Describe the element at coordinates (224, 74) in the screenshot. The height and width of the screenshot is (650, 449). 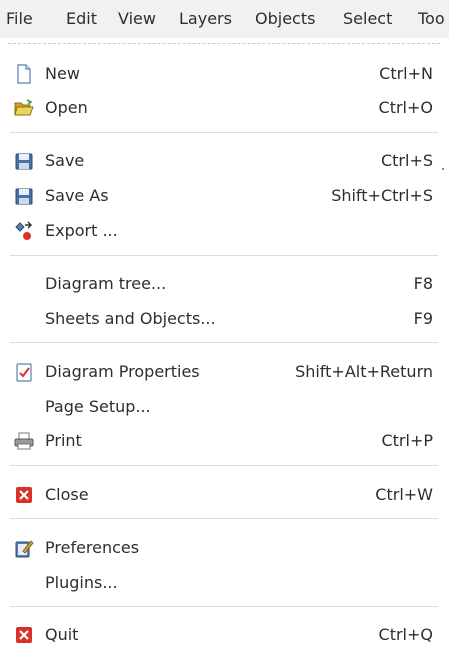
I see `menu-item-new: New Ctrl+N` at that location.